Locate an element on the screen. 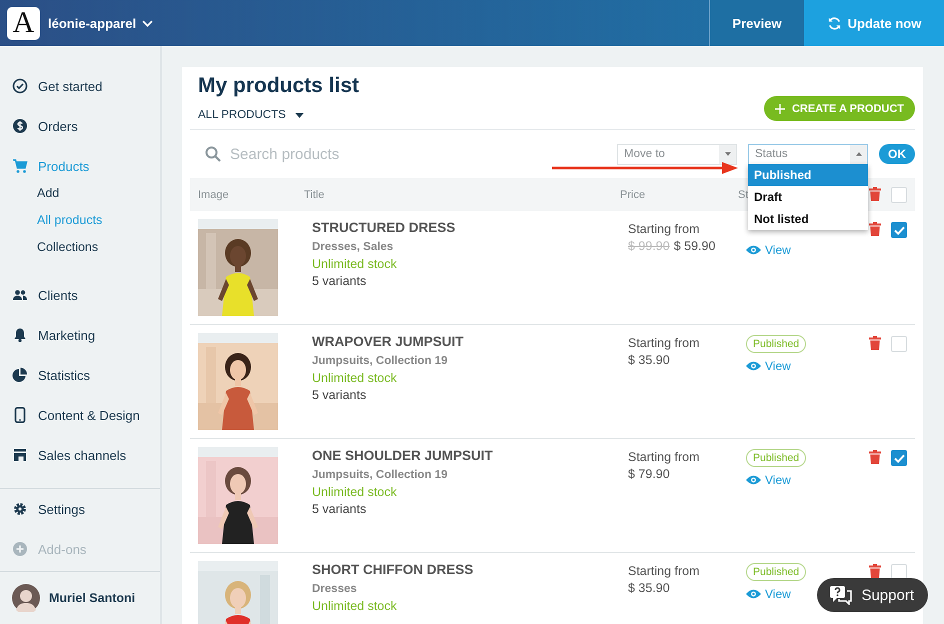 The width and height of the screenshot is (944, 624). sidebar-item: Marketing is located at coordinates (80, 335).